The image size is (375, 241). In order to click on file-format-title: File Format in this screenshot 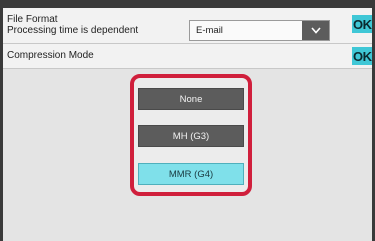, I will do `click(32, 19)`.